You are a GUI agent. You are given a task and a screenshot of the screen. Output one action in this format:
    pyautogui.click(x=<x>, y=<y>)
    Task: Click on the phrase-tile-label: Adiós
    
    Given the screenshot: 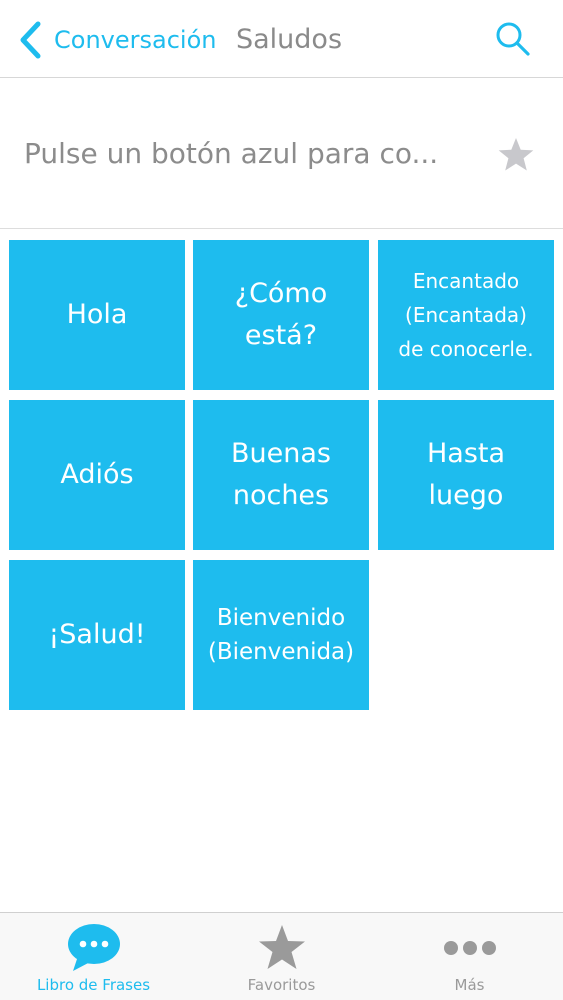 What is the action you would take?
    pyautogui.click(x=97, y=474)
    